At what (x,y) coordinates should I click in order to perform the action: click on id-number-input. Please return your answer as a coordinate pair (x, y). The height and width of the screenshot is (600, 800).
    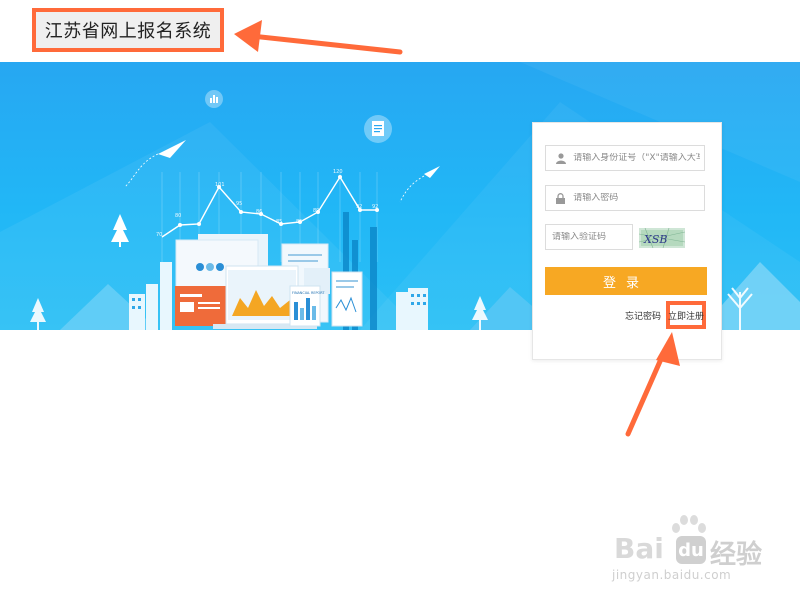
    Looking at the image, I should click on (636, 158).